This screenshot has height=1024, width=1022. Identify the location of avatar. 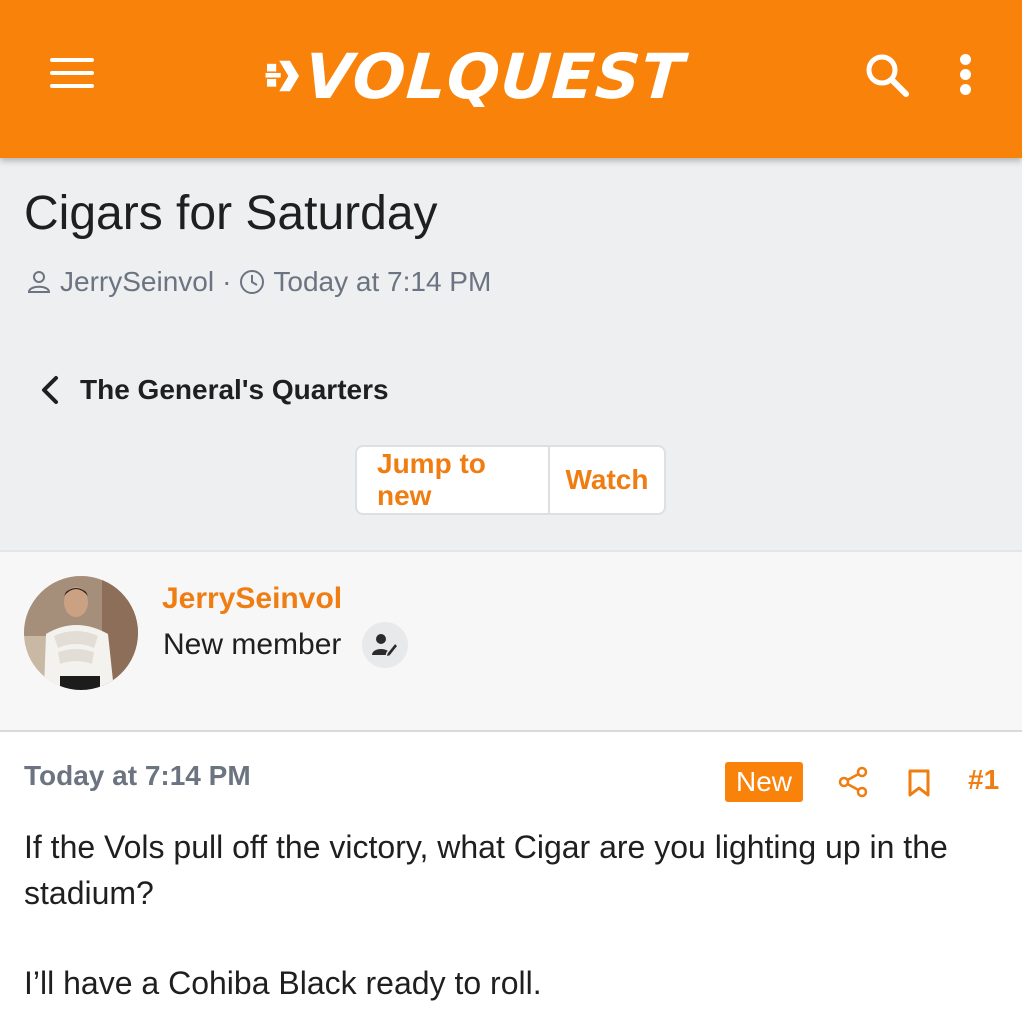
(81, 633).